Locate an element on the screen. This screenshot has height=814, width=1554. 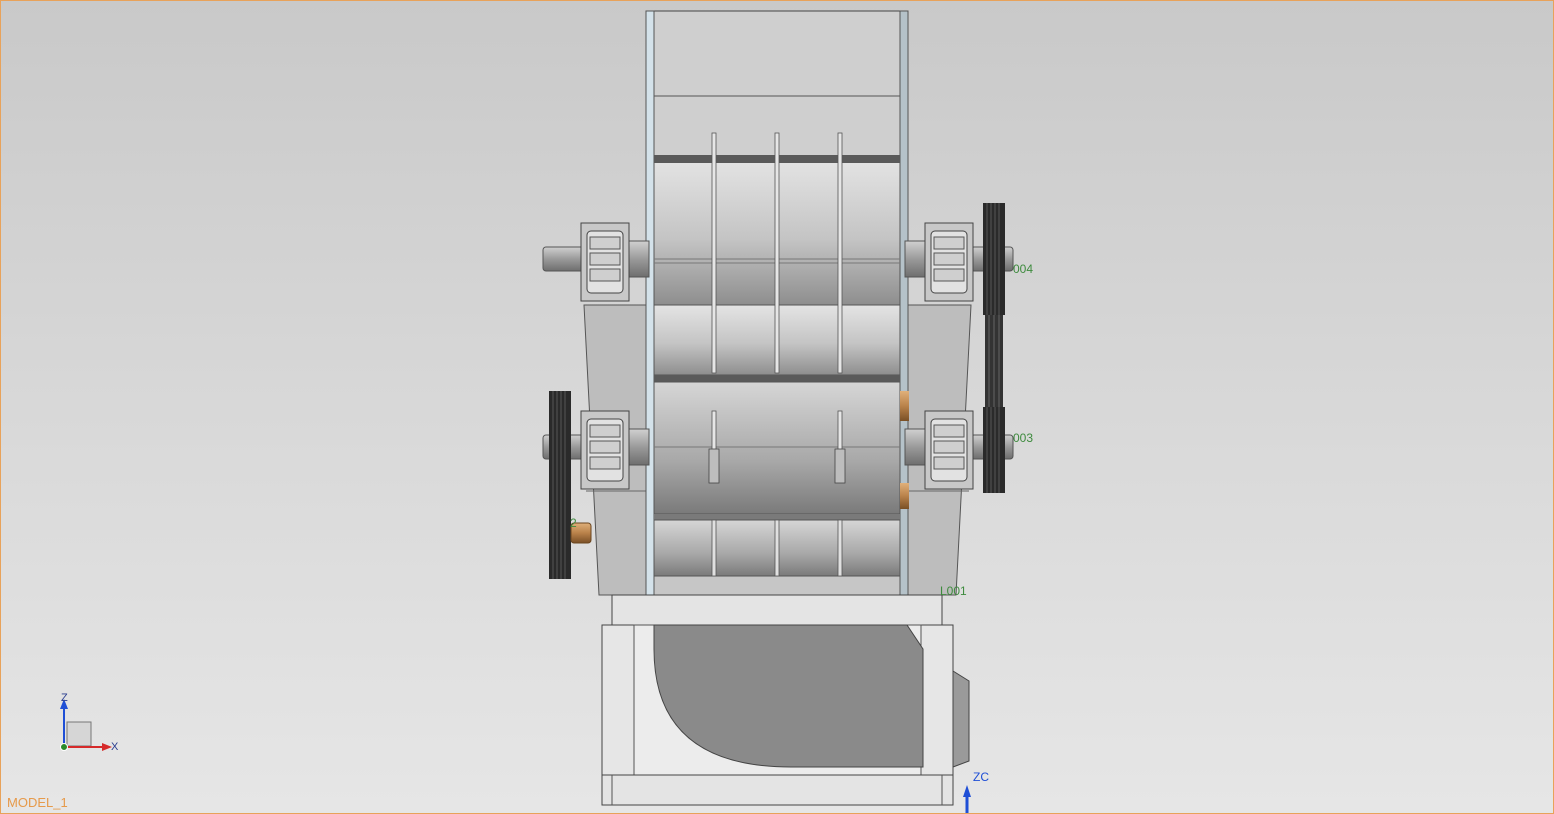
base-right-post is located at coordinates (937, 700).